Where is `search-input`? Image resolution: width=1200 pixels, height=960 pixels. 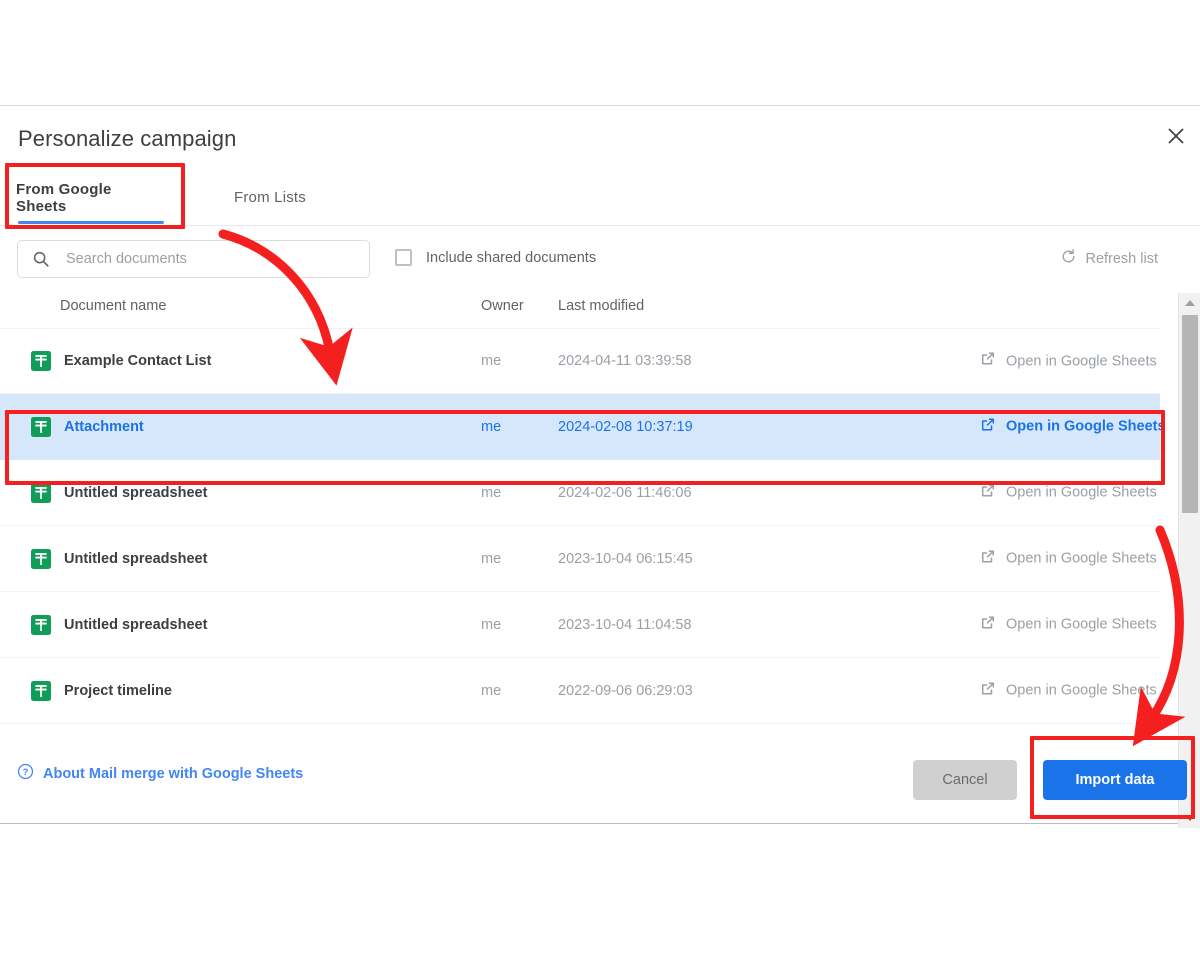
search-input is located at coordinates (194, 259).